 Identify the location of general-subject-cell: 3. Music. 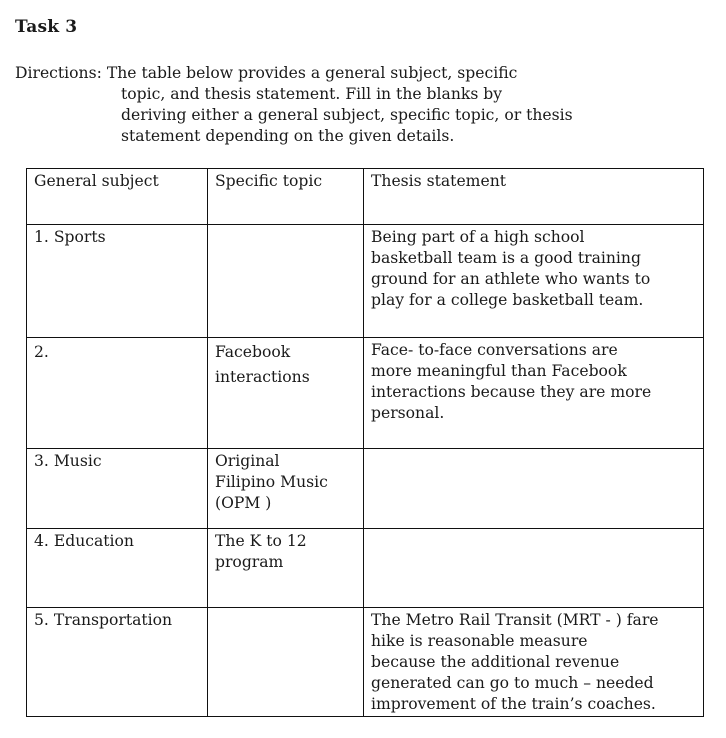
(117, 488).